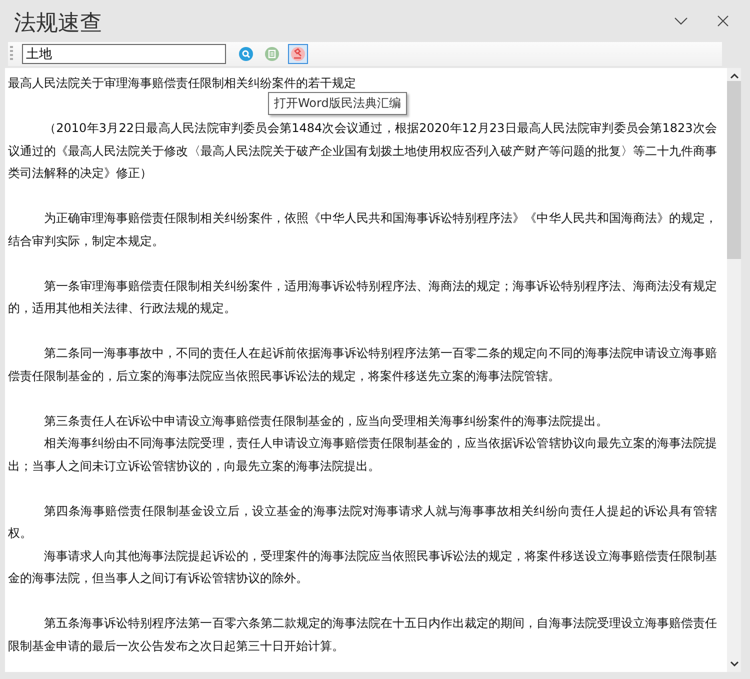 This screenshot has height=679, width=750. I want to click on search-field: 土地, so click(124, 54).